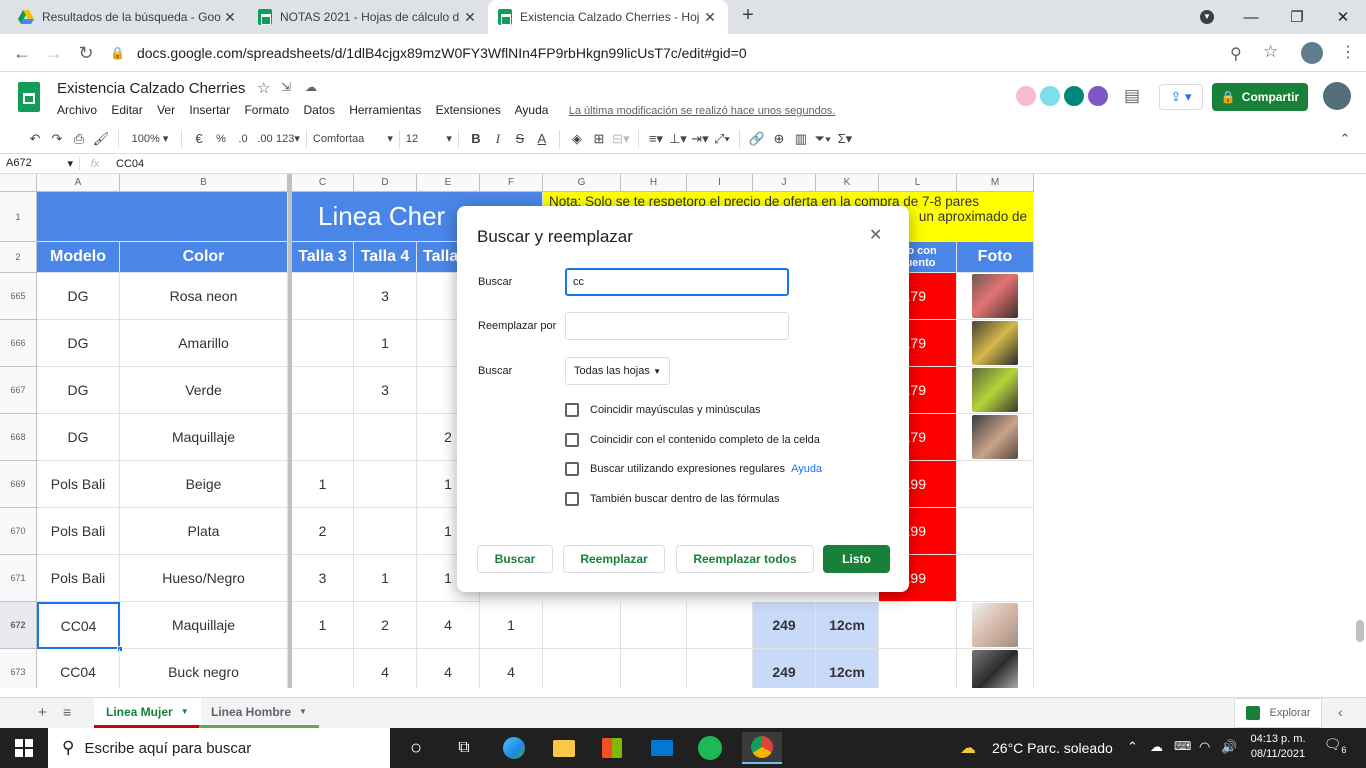 The height and width of the screenshot is (768, 1366). I want to click on replace-all-button: Reemplazar todos, so click(745, 559).